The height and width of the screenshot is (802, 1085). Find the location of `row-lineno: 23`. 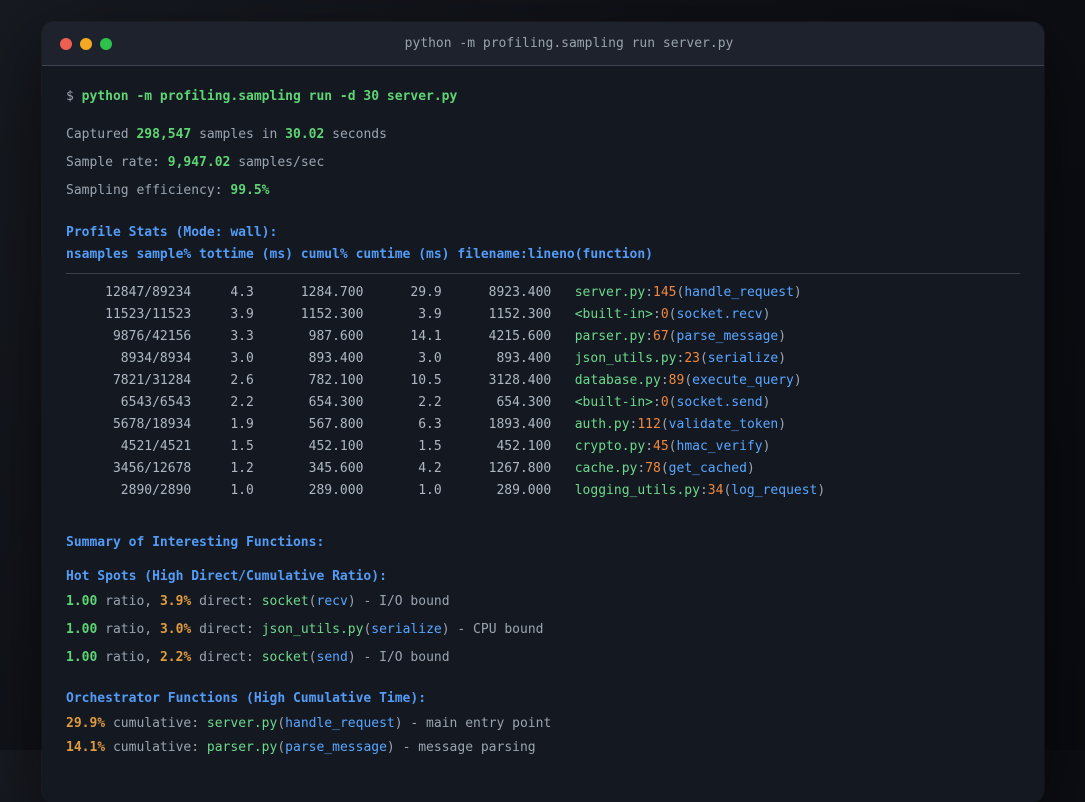

row-lineno: 23 is located at coordinates (692, 358).